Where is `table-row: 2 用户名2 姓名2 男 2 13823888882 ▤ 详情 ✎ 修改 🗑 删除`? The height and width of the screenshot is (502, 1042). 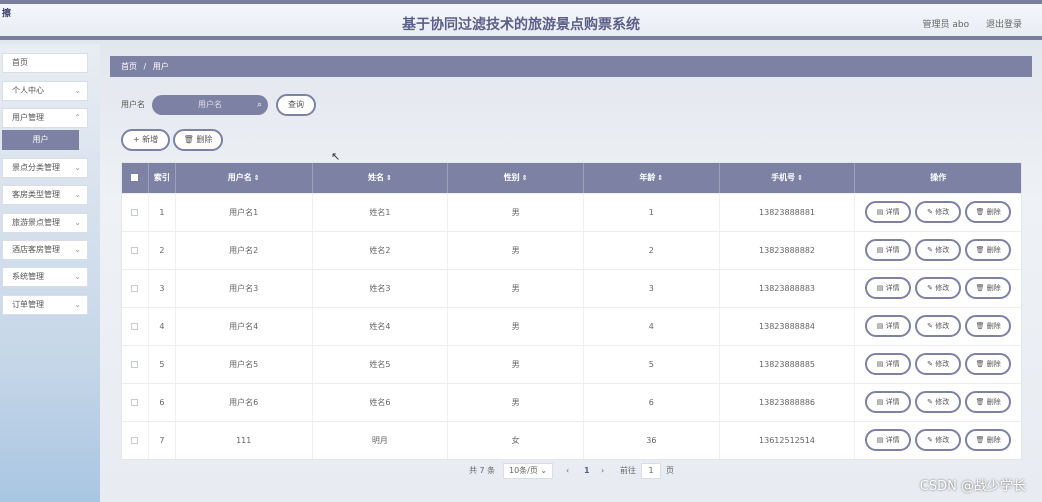
table-row: 2 用户名2 姓名2 男 2 13823888882 ▤ 详情 ✎ 修改 🗑 删除 is located at coordinates (571, 250).